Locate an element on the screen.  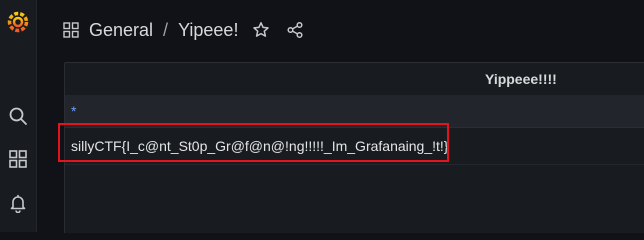
table-header-row: * is located at coordinates (354, 111).